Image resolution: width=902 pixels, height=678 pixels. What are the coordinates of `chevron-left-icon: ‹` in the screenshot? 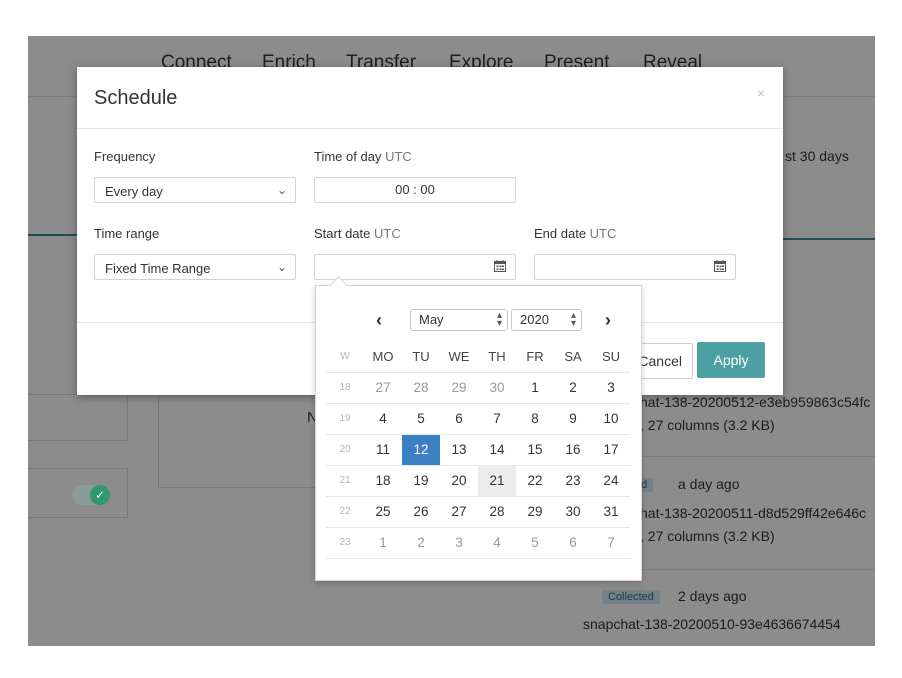 It's located at (379, 320).